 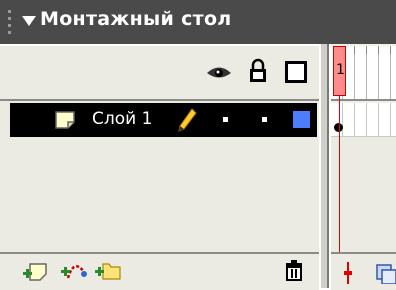 What do you see at coordinates (219, 73) in the screenshot?
I see `eye-icon` at bounding box center [219, 73].